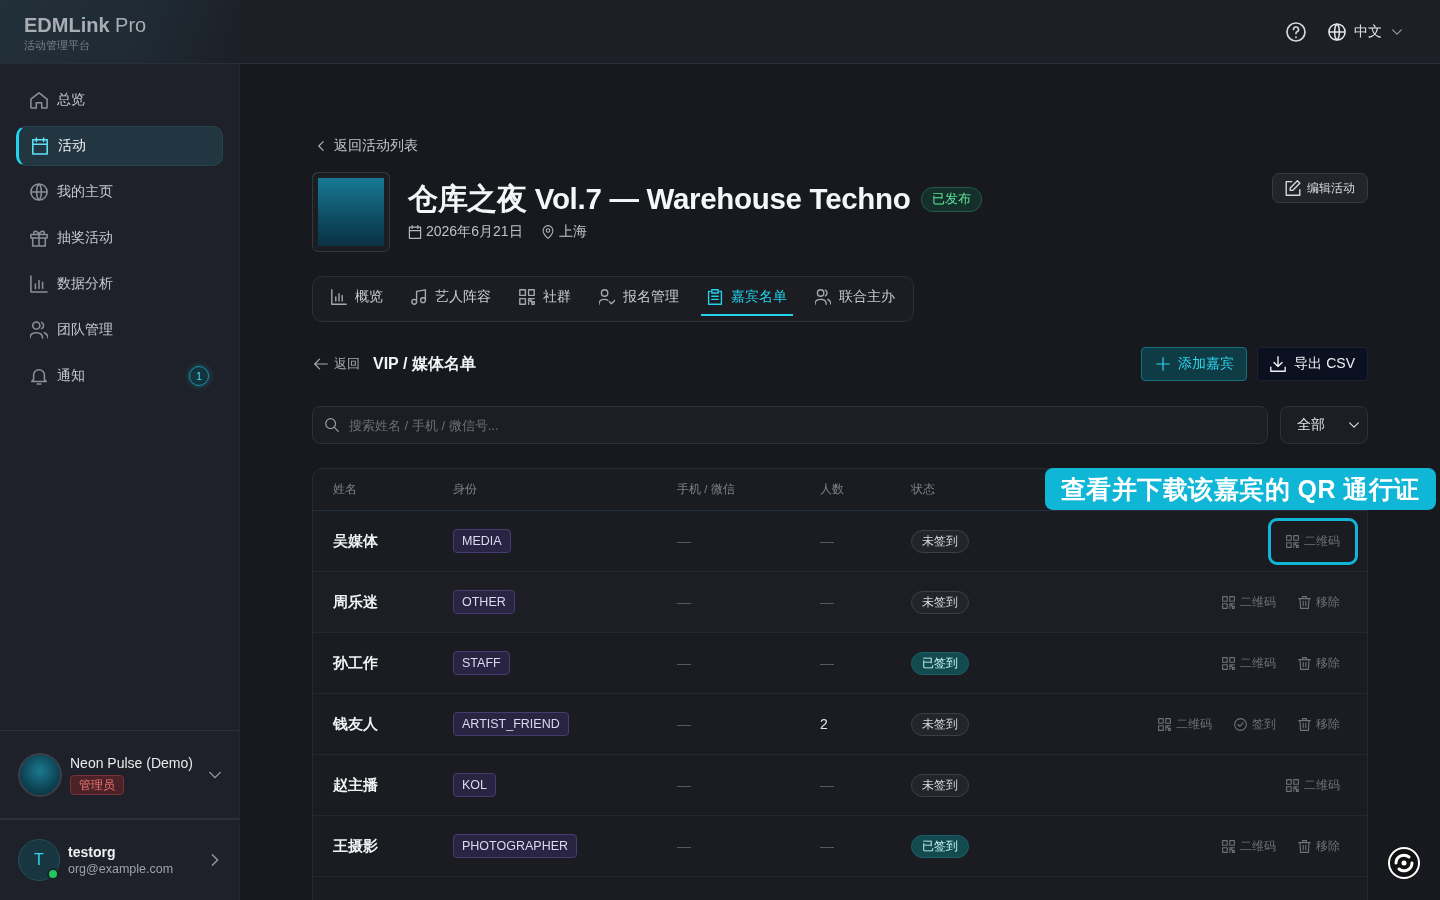 Image resolution: width=1440 pixels, height=900 pixels. What do you see at coordinates (515, 846) in the screenshot?
I see `role-tag: PHOTOGRAPHER` at bounding box center [515, 846].